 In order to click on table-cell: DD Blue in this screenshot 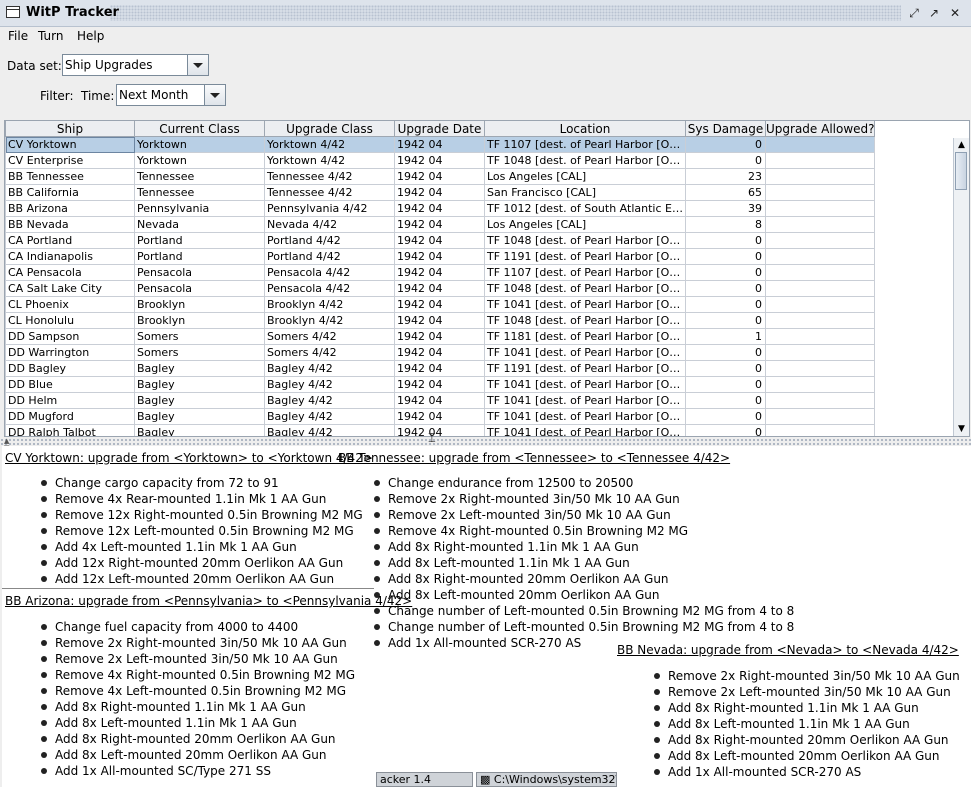, I will do `click(70, 384)`.